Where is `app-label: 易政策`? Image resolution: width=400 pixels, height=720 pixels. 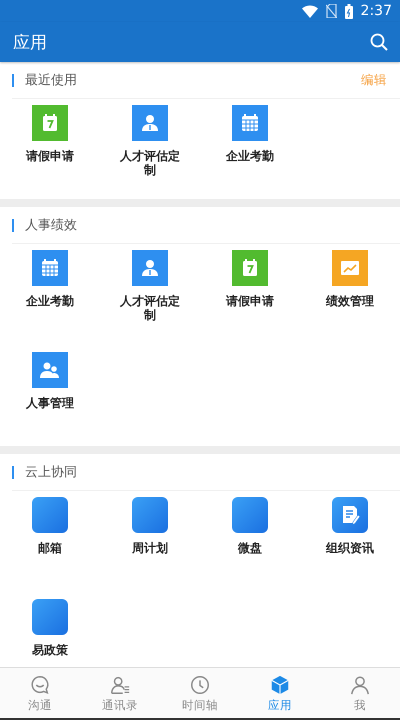 app-label: 易政策 is located at coordinates (50, 650).